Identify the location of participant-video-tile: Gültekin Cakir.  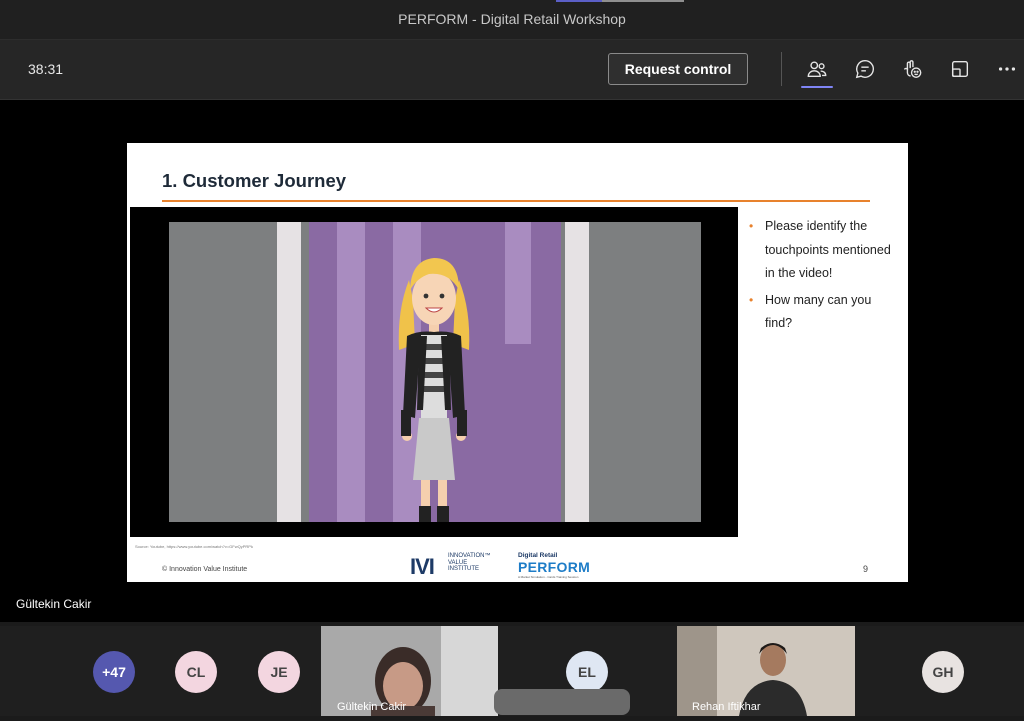
(409, 671).